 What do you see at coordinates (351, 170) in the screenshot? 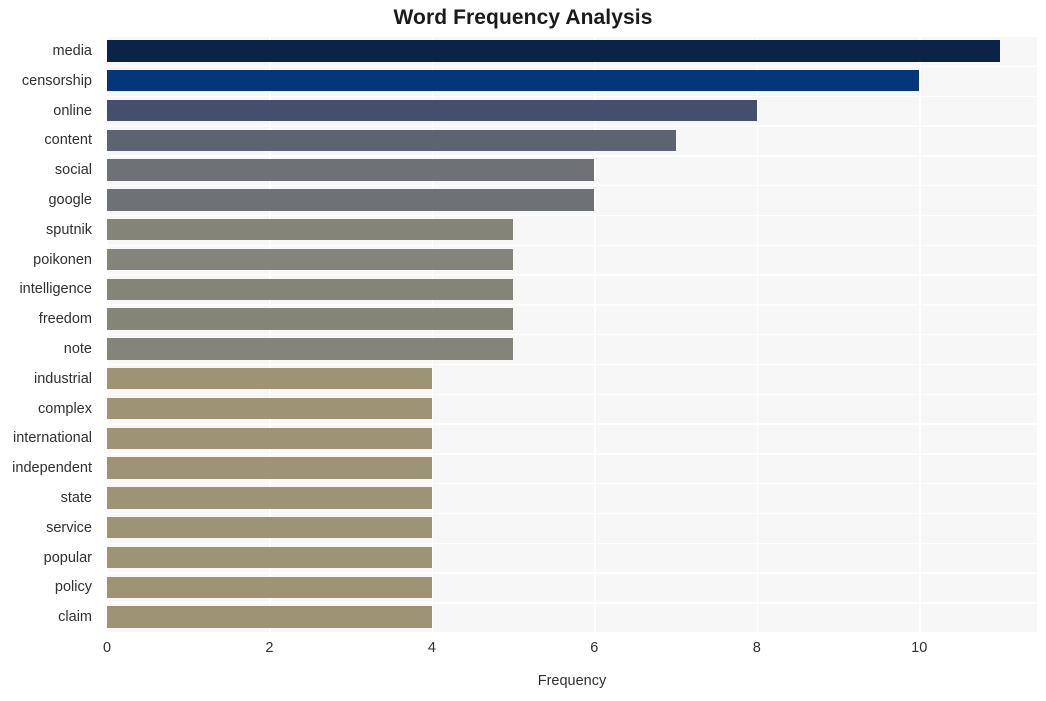
I see `bar-social` at bounding box center [351, 170].